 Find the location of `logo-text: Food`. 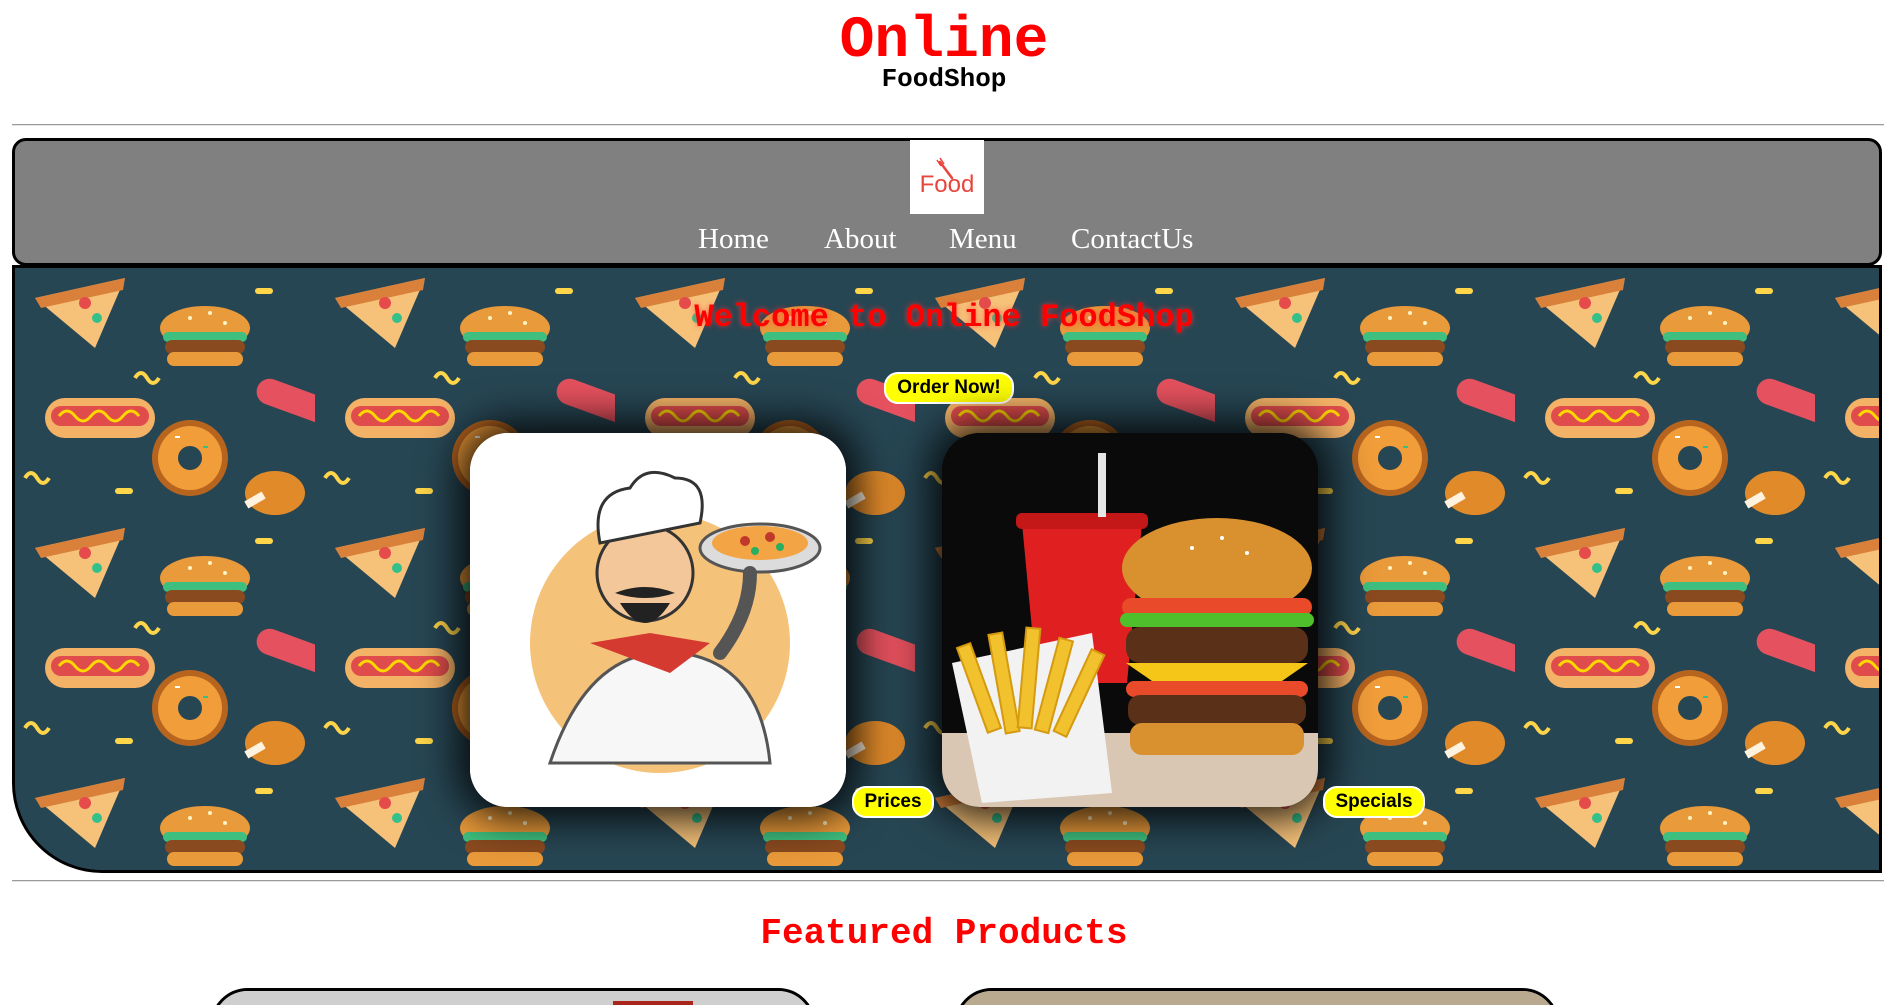

logo-text: Food is located at coordinates (947, 184).